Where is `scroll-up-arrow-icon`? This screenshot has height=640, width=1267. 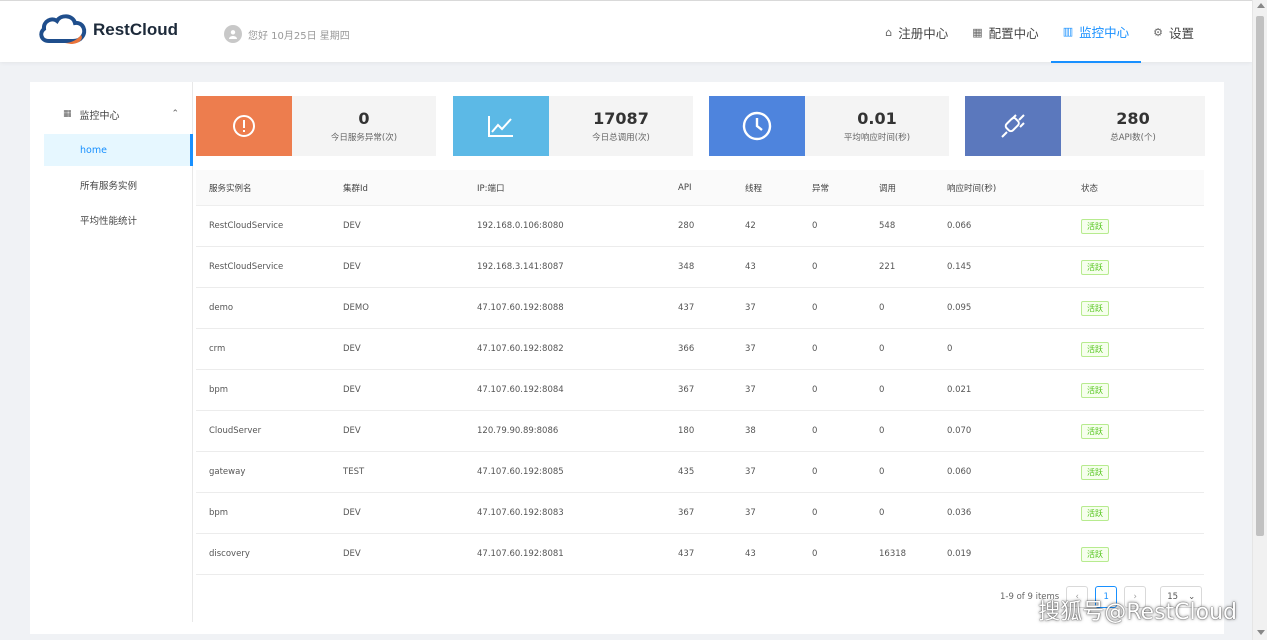 scroll-up-arrow-icon is located at coordinates (1261, 5).